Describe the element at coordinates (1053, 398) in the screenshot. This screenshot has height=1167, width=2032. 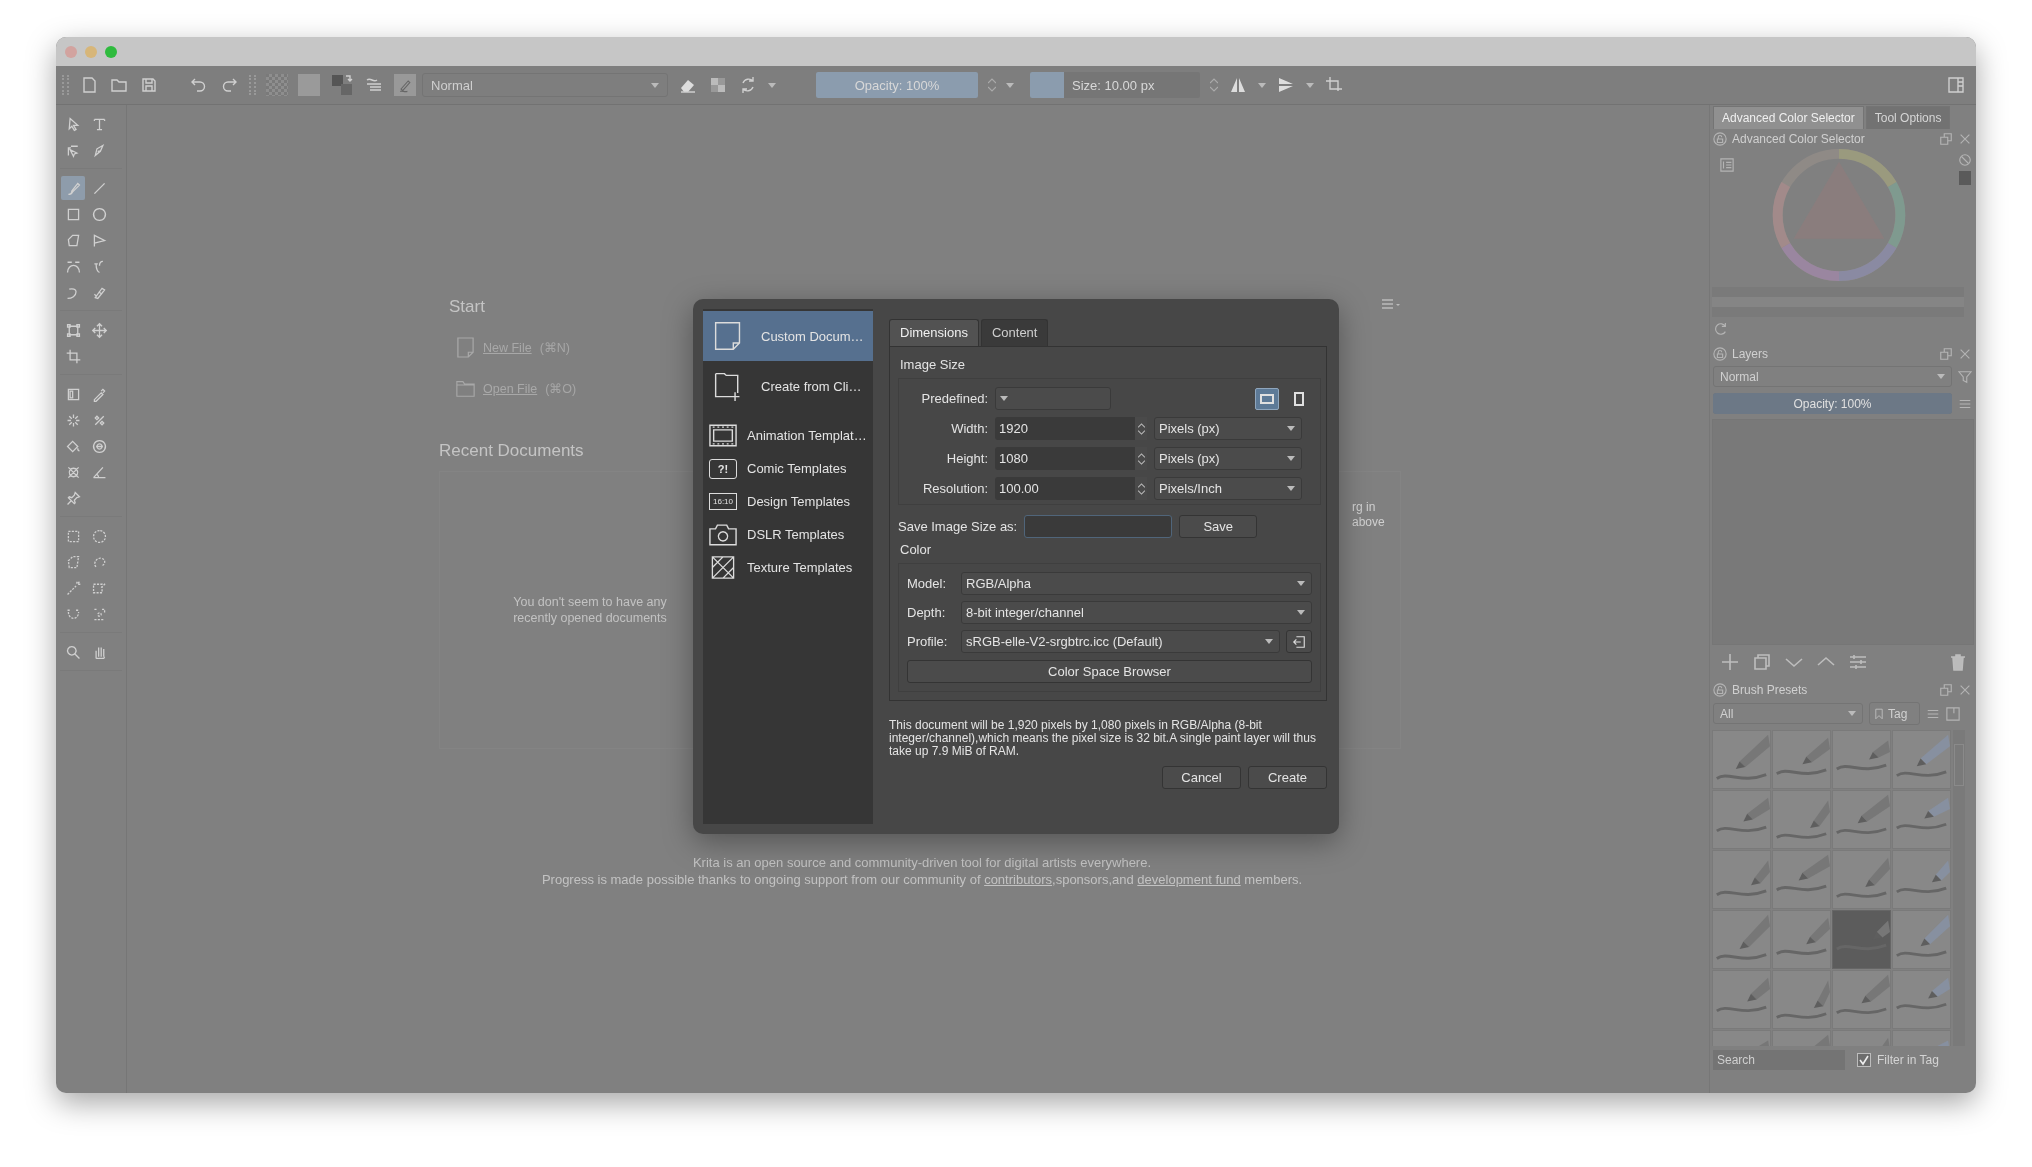
I see `predefined-dropdown` at that location.